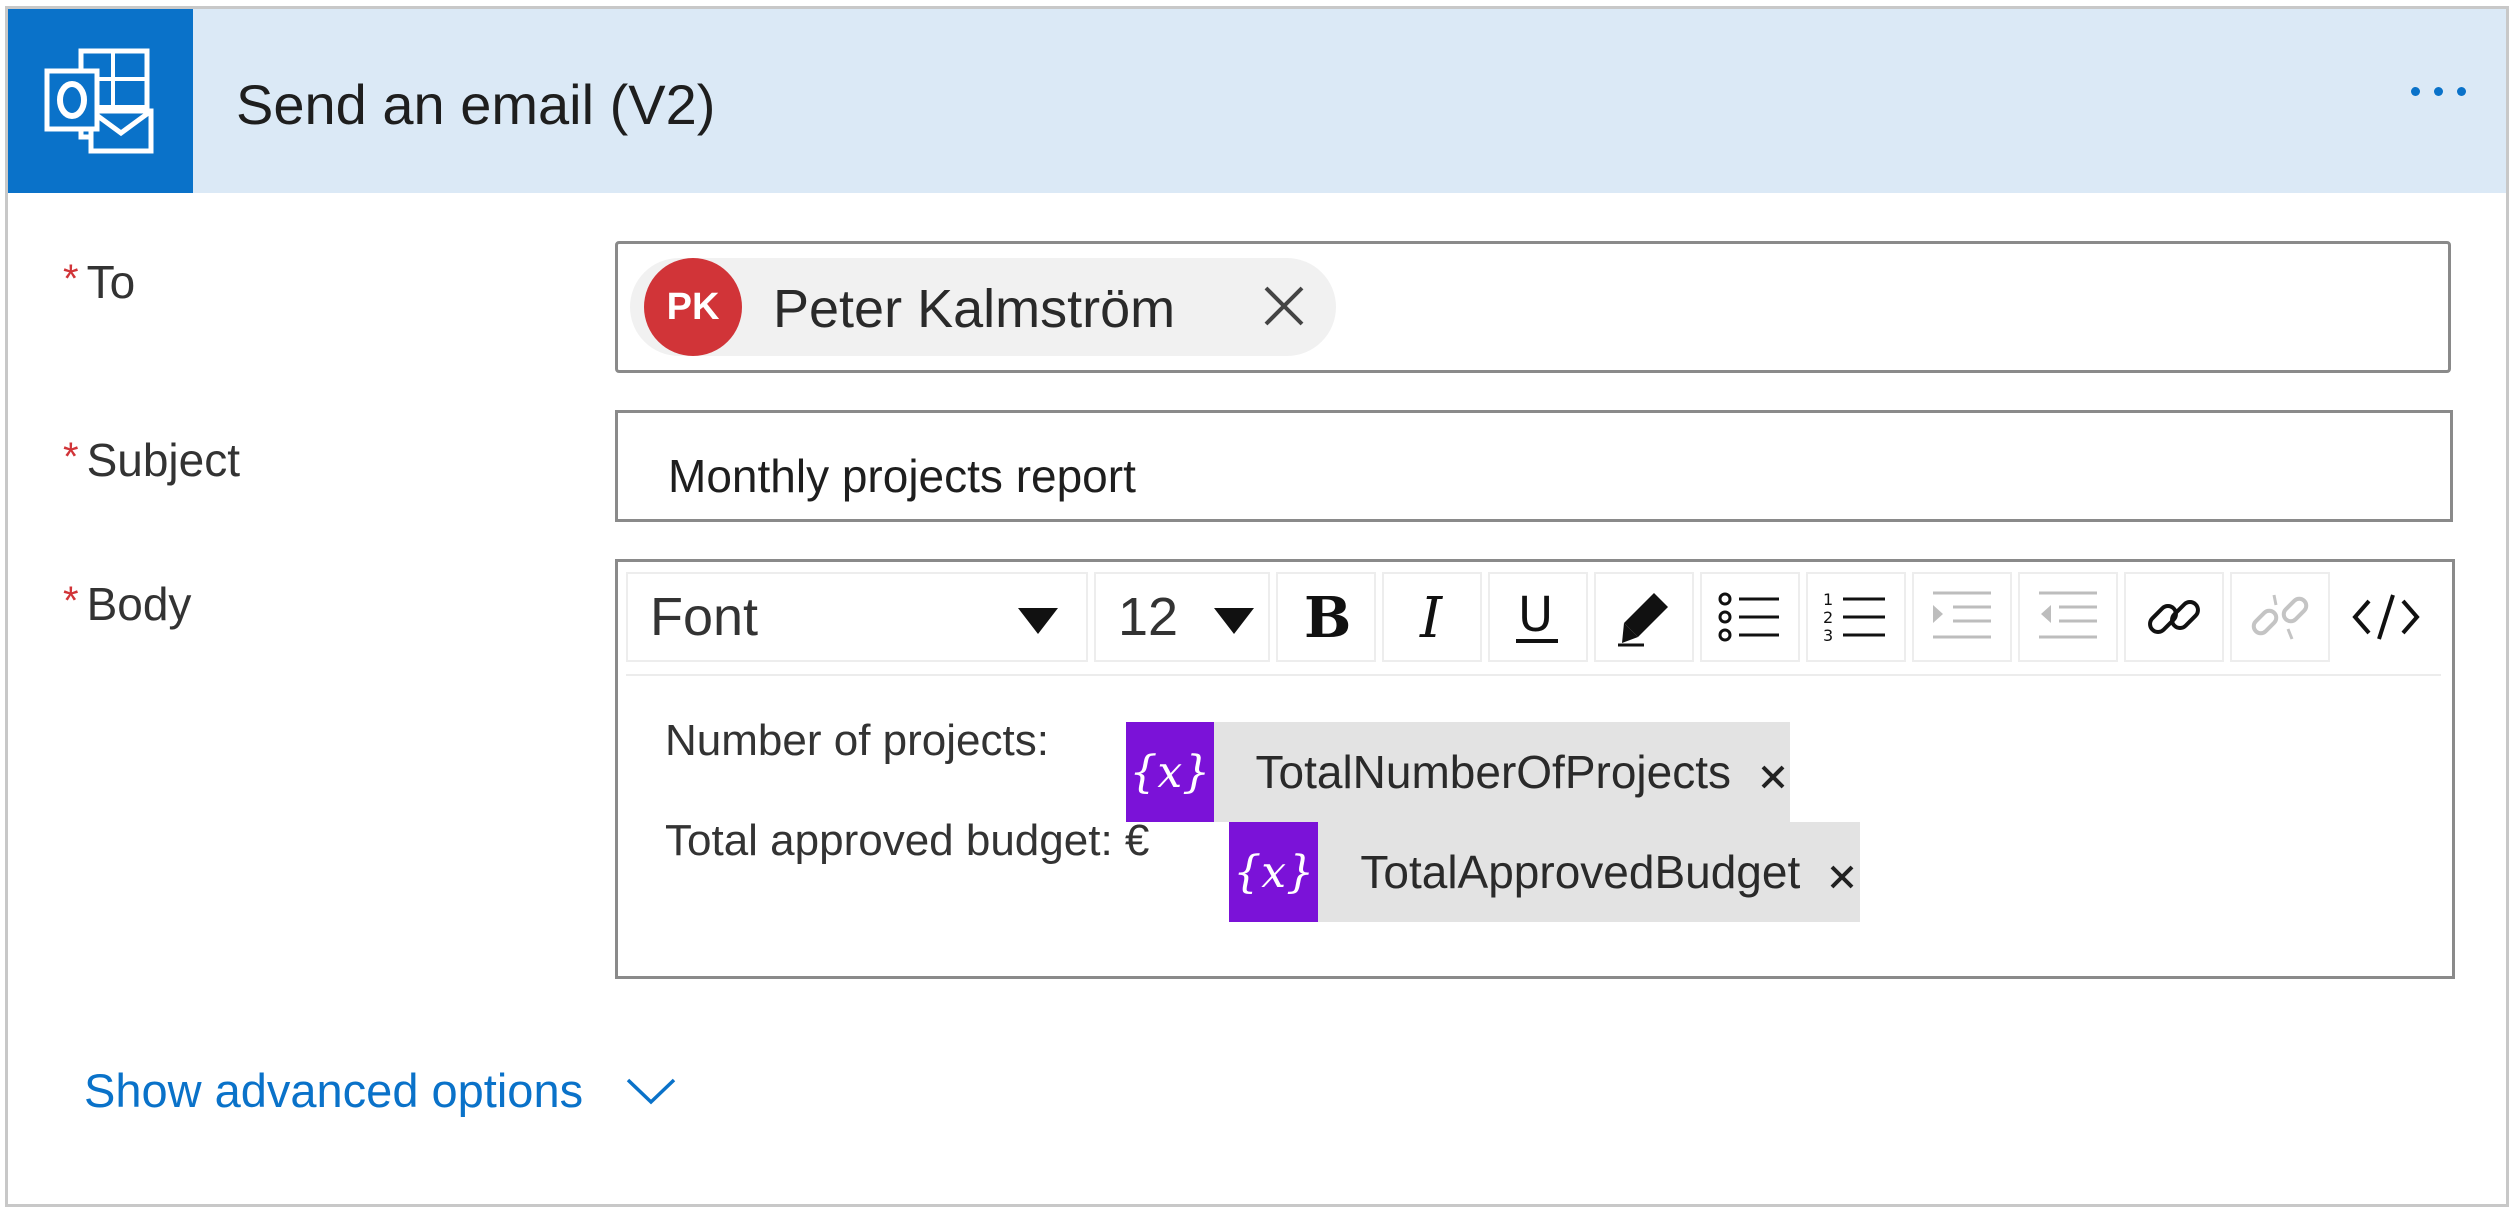 This screenshot has width=2515, height=1217. Describe the element at coordinates (1828, 635) in the screenshot. I see `svg-text: 3` at that location.